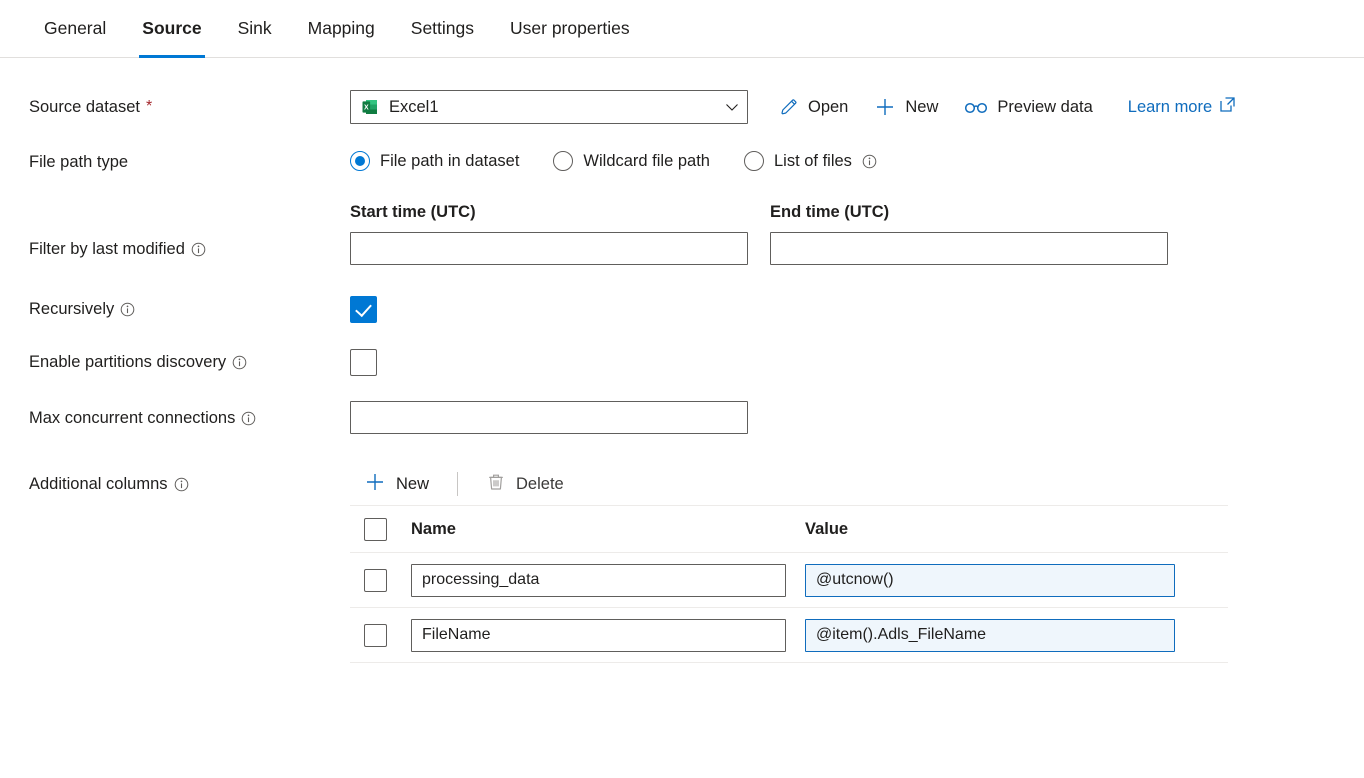 This screenshot has width=1364, height=778. I want to click on open-button: Open, so click(813, 107).